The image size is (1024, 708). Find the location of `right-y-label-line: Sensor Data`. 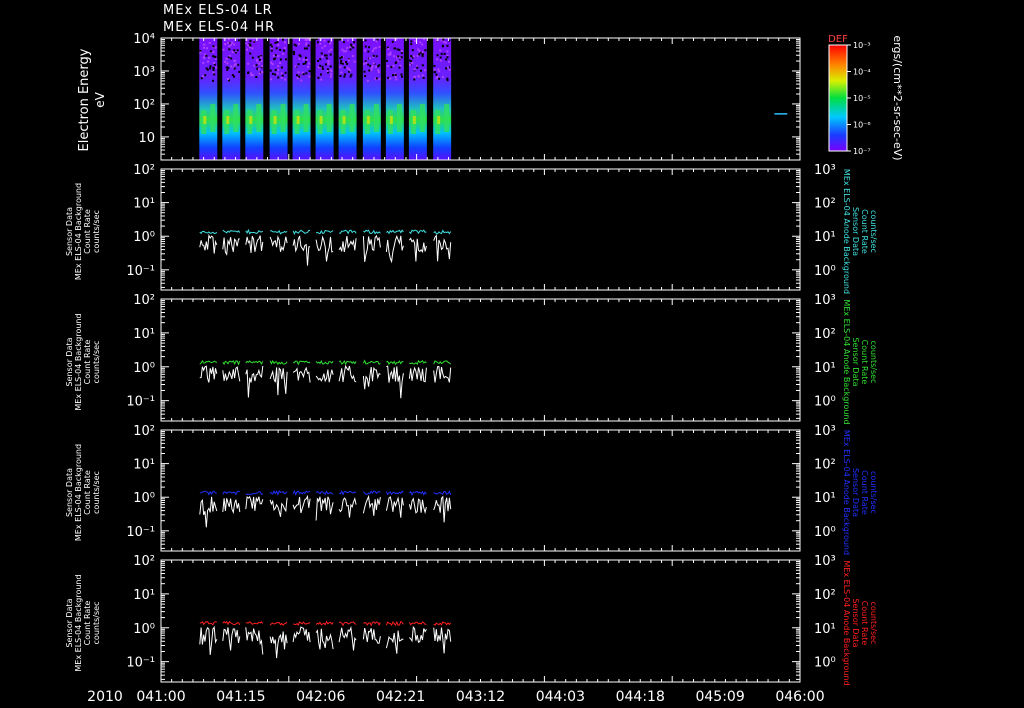

right-y-label-line: Sensor Data is located at coordinates (855, 231).